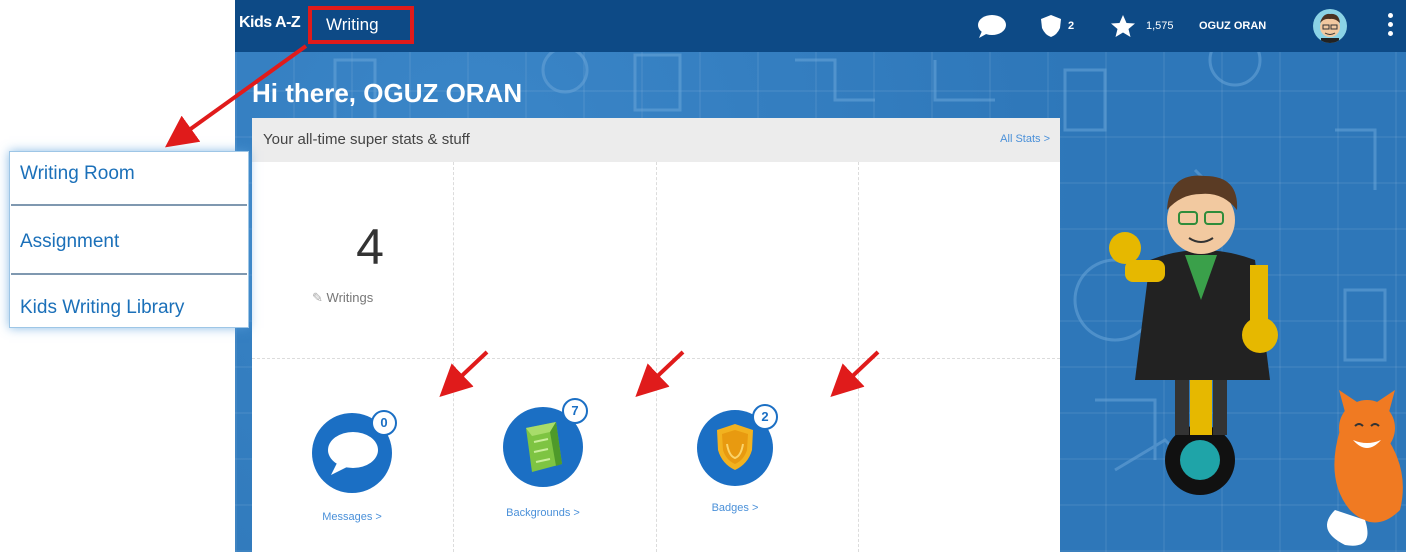 This screenshot has width=1410, height=552. Describe the element at coordinates (660, 373) in the screenshot. I see `arrow-to-backgrounds` at that location.